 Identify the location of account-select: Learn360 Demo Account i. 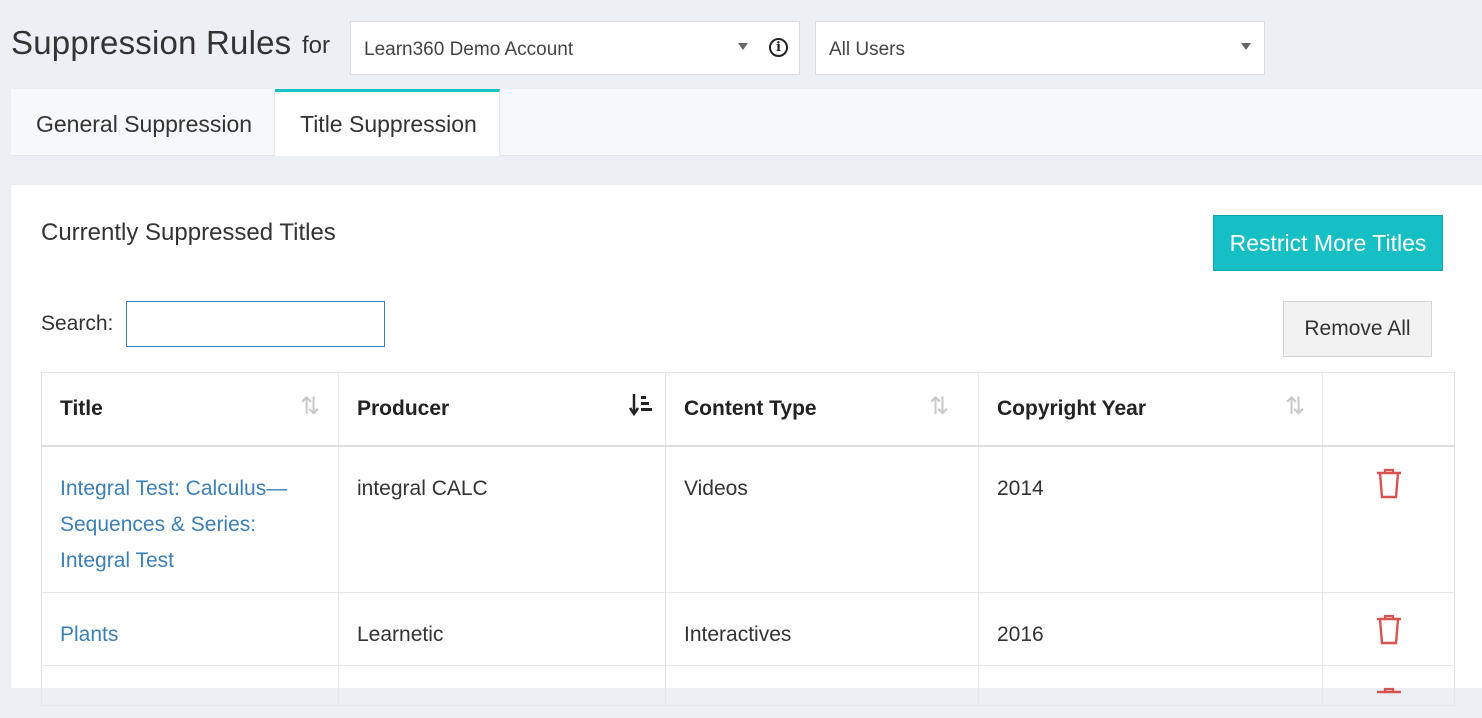
(575, 48).